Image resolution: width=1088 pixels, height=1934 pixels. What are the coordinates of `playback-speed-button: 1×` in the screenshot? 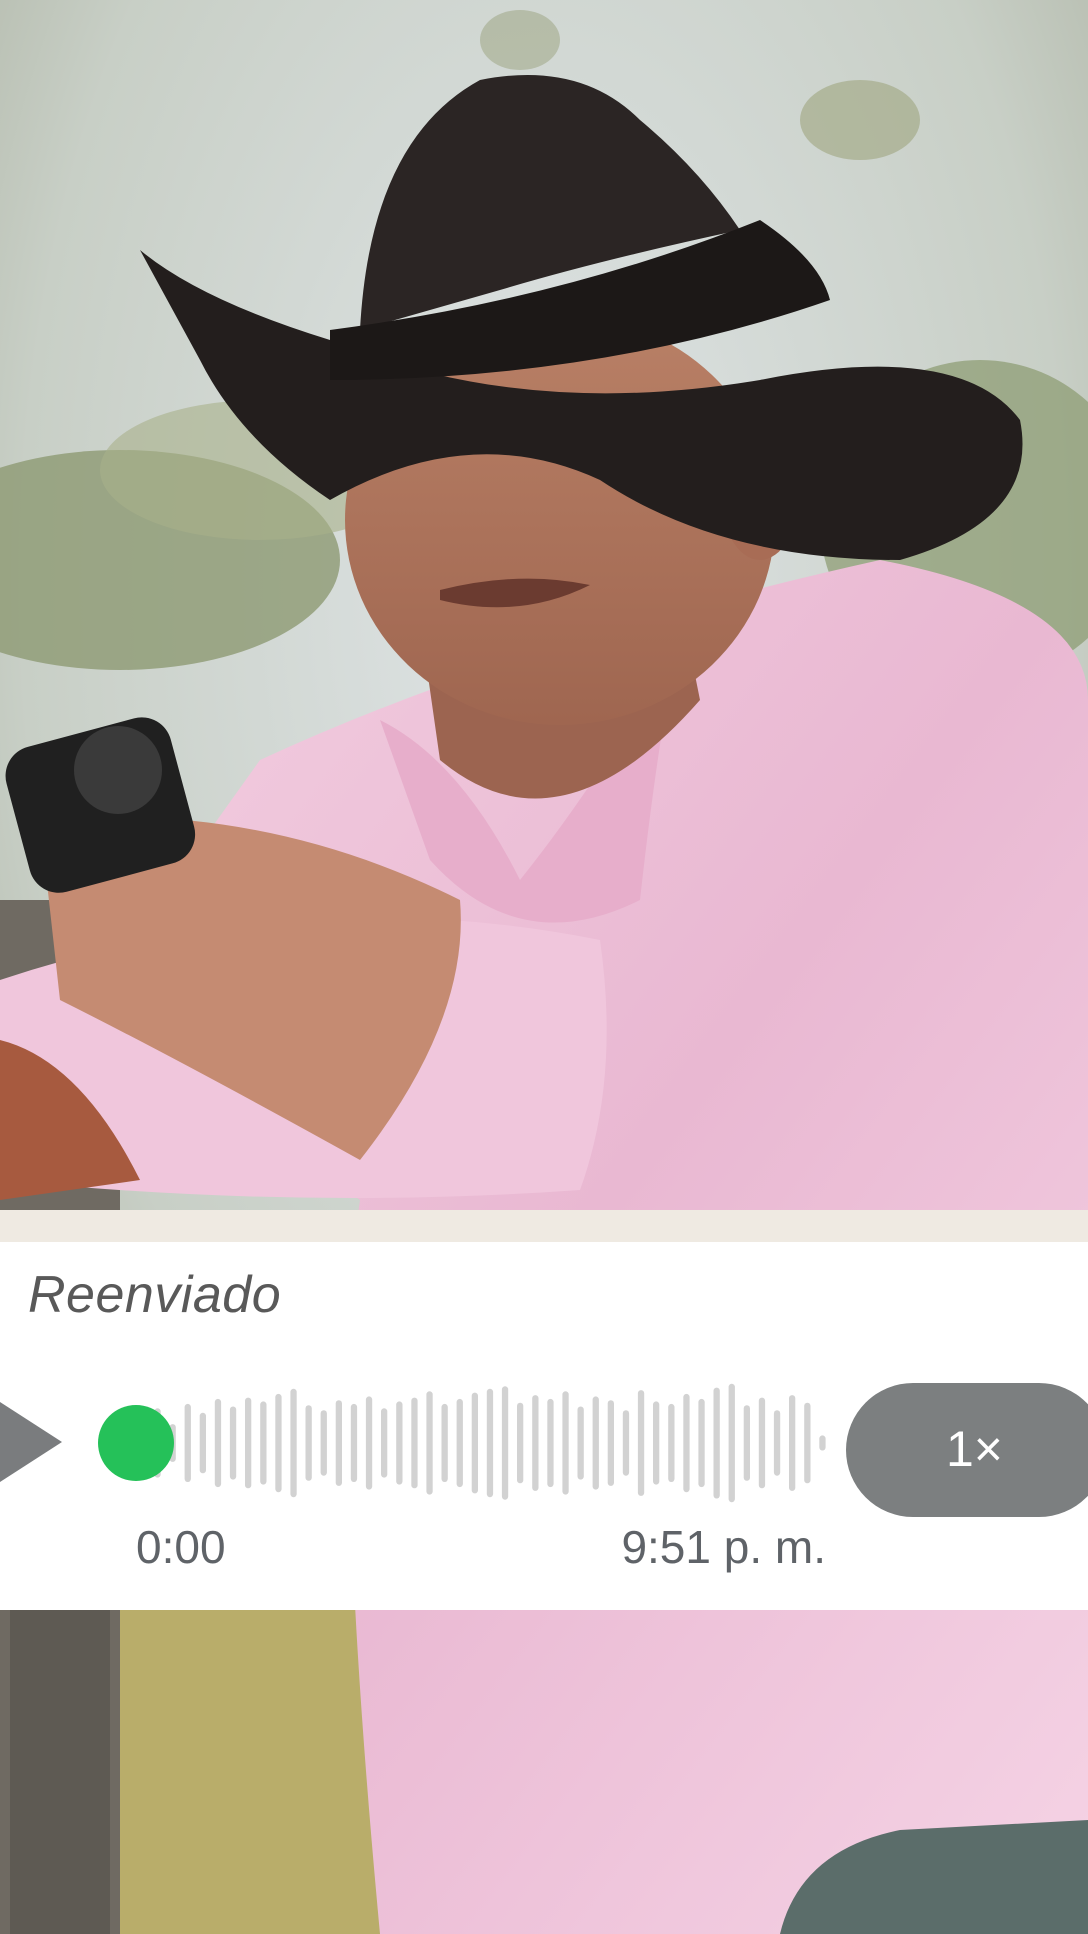 It's located at (967, 1450).